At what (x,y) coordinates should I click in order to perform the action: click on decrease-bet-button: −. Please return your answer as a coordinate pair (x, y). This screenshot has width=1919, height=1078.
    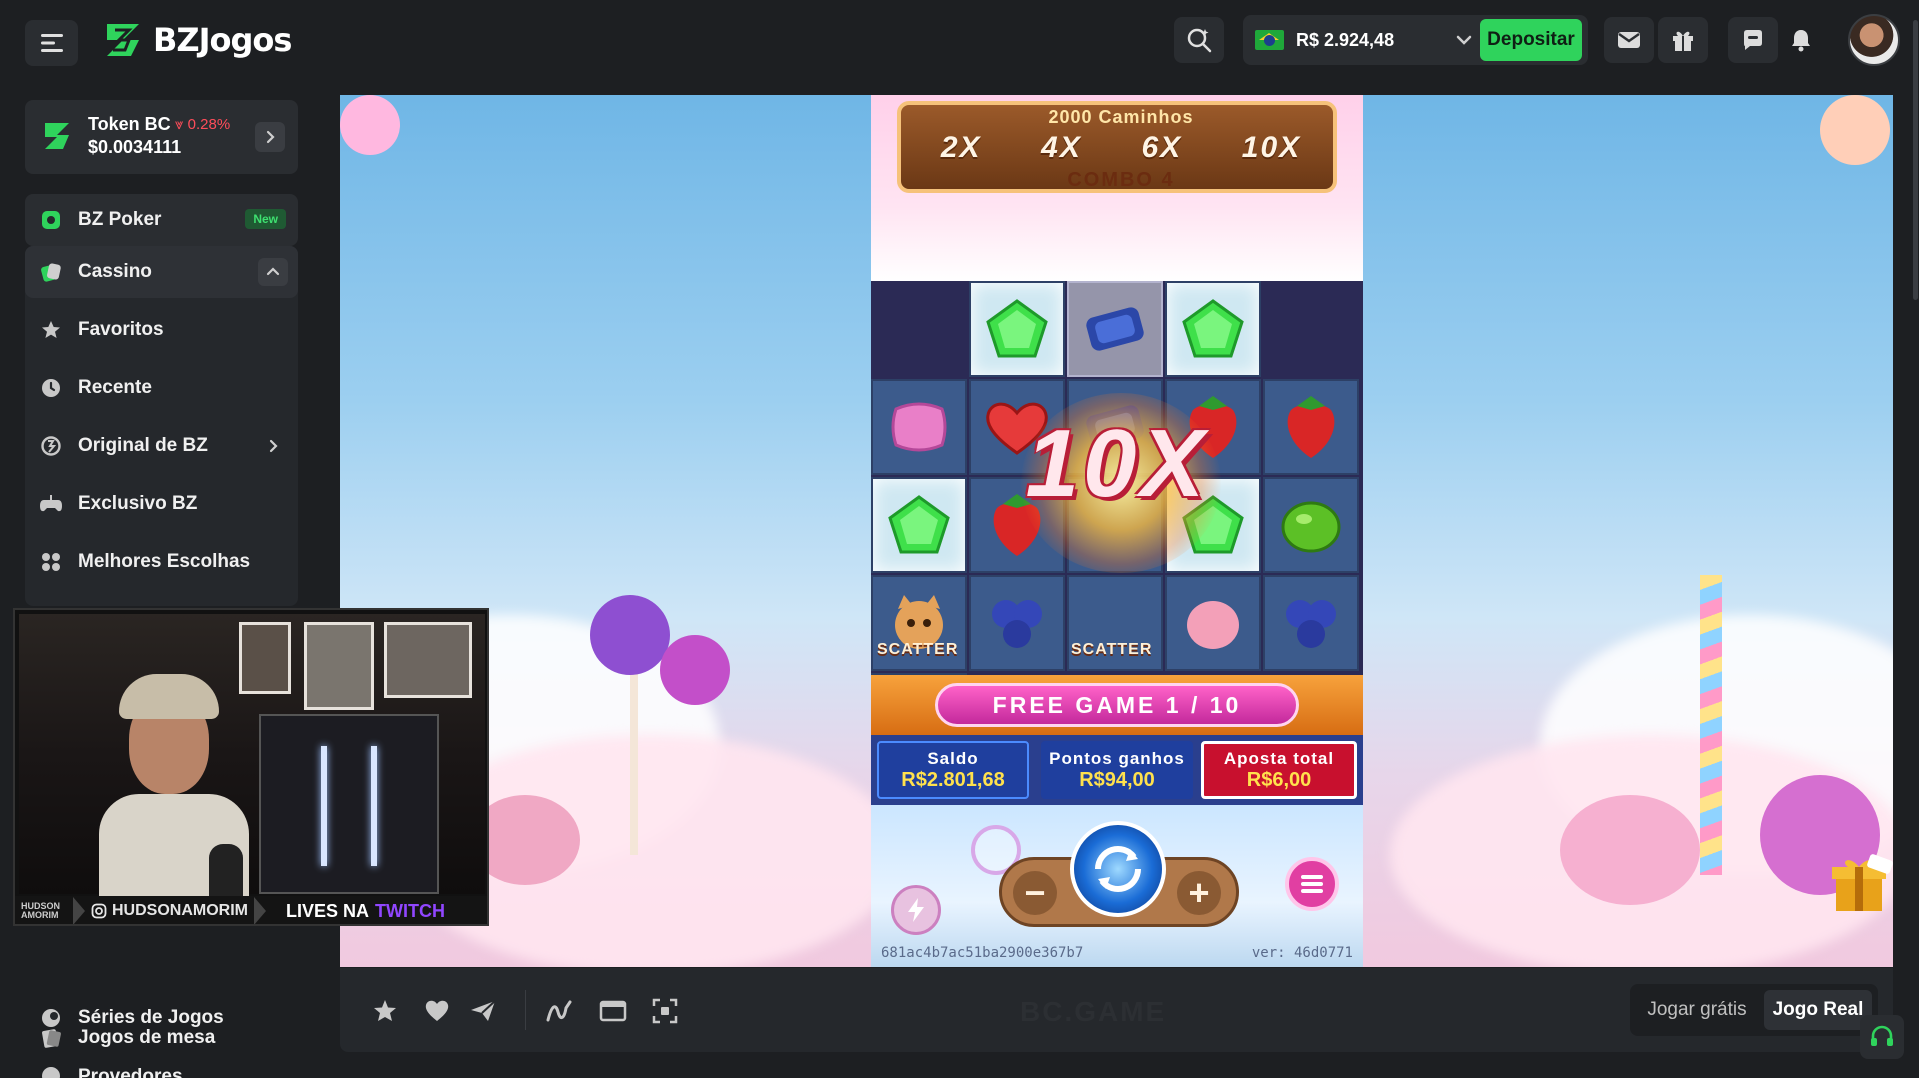
    Looking at the image, I should click on (1035, 893).